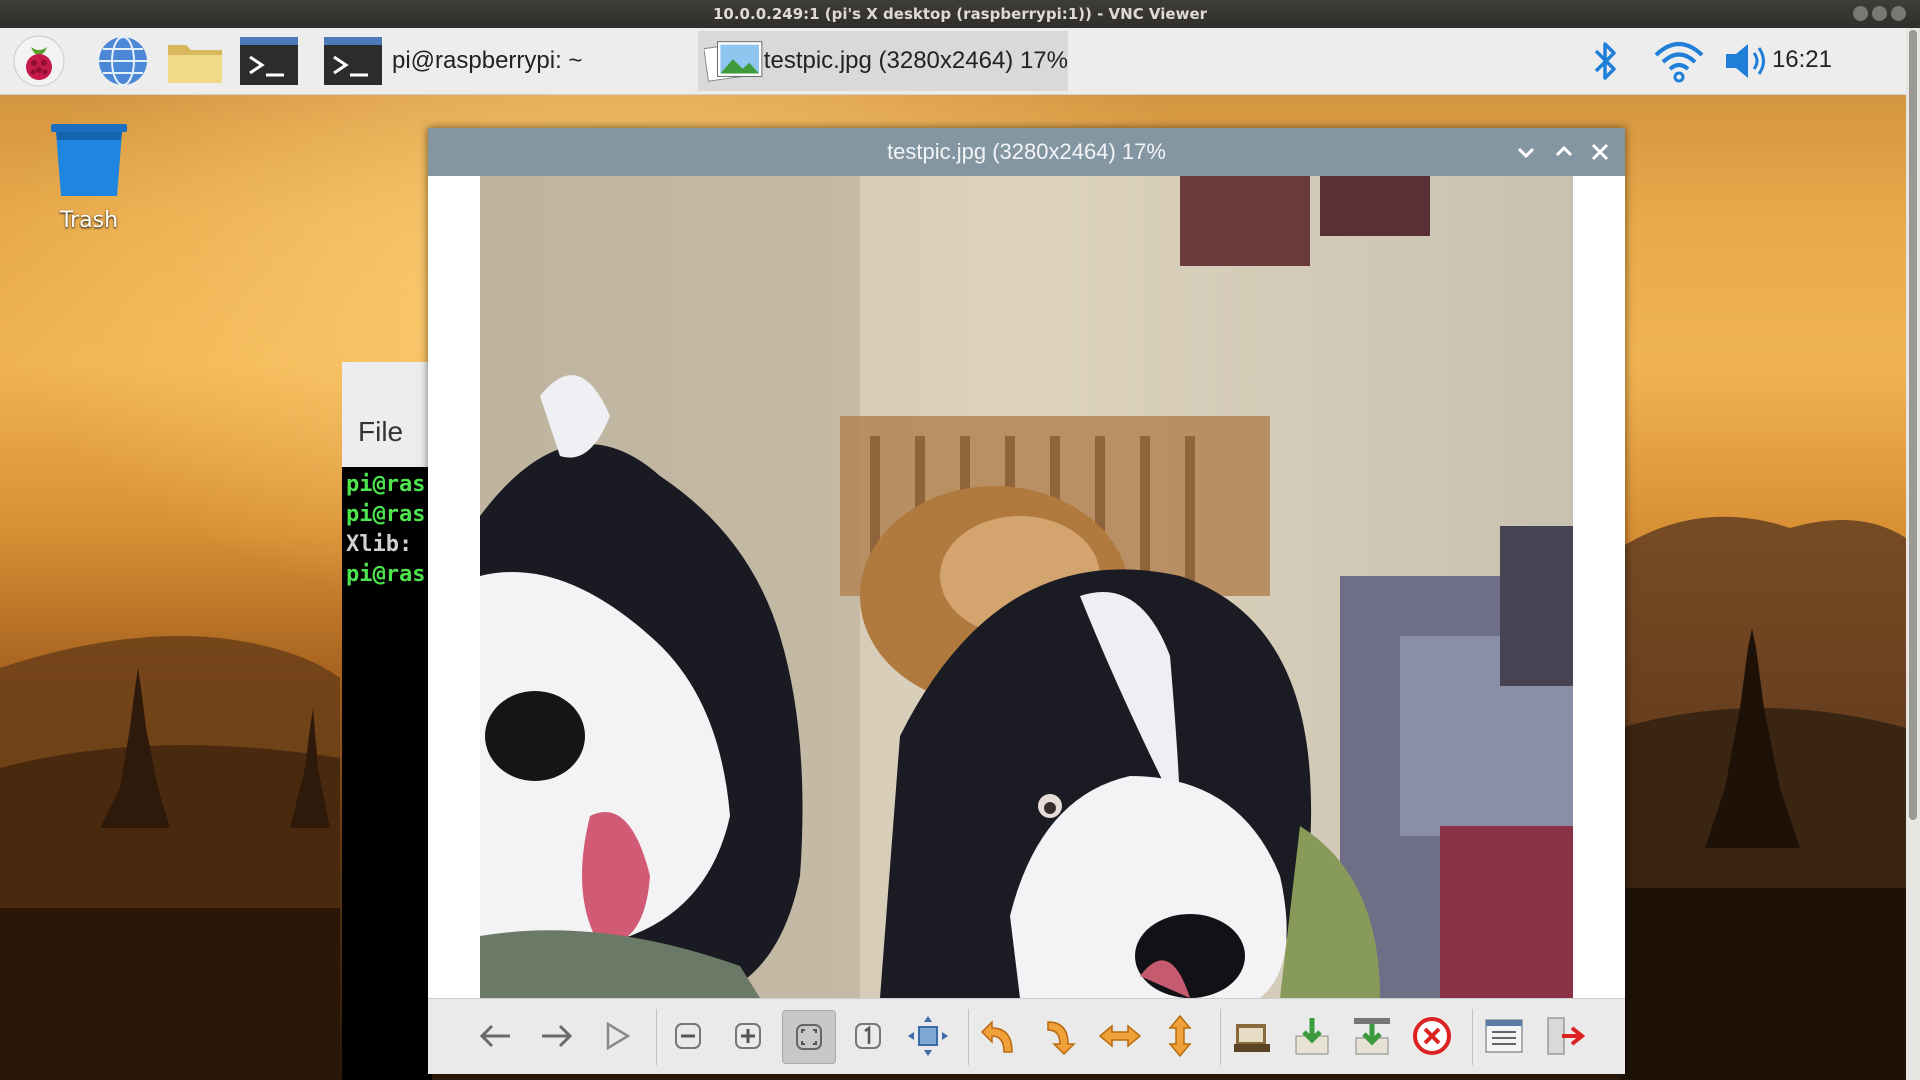  What do you see at coordinates (1748, 61) in the screenshot?
I see `volume-icon` at bounding box center [1748, 61].